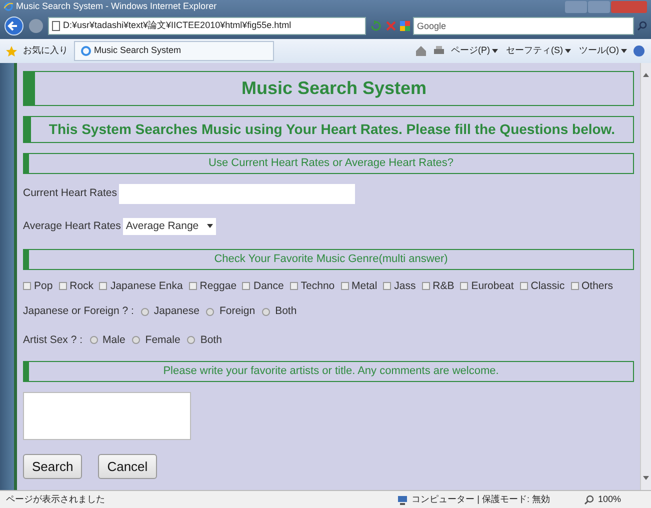 This screenshot has height=508, width=651. What do you see at coordinates (599, 6) in the screenshot?
I see `maximize-button` at bounding box center [599, 6].